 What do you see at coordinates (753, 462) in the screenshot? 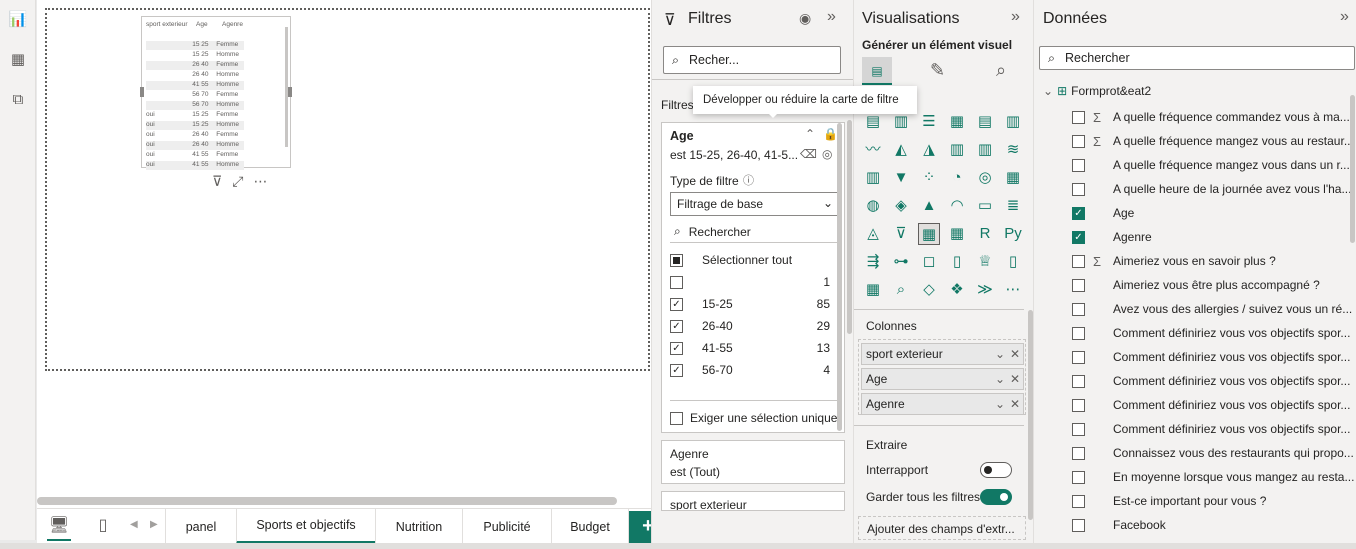
I see `filter-card-agenre: Agenre est (Tout)` at bounding box center [753, 462].